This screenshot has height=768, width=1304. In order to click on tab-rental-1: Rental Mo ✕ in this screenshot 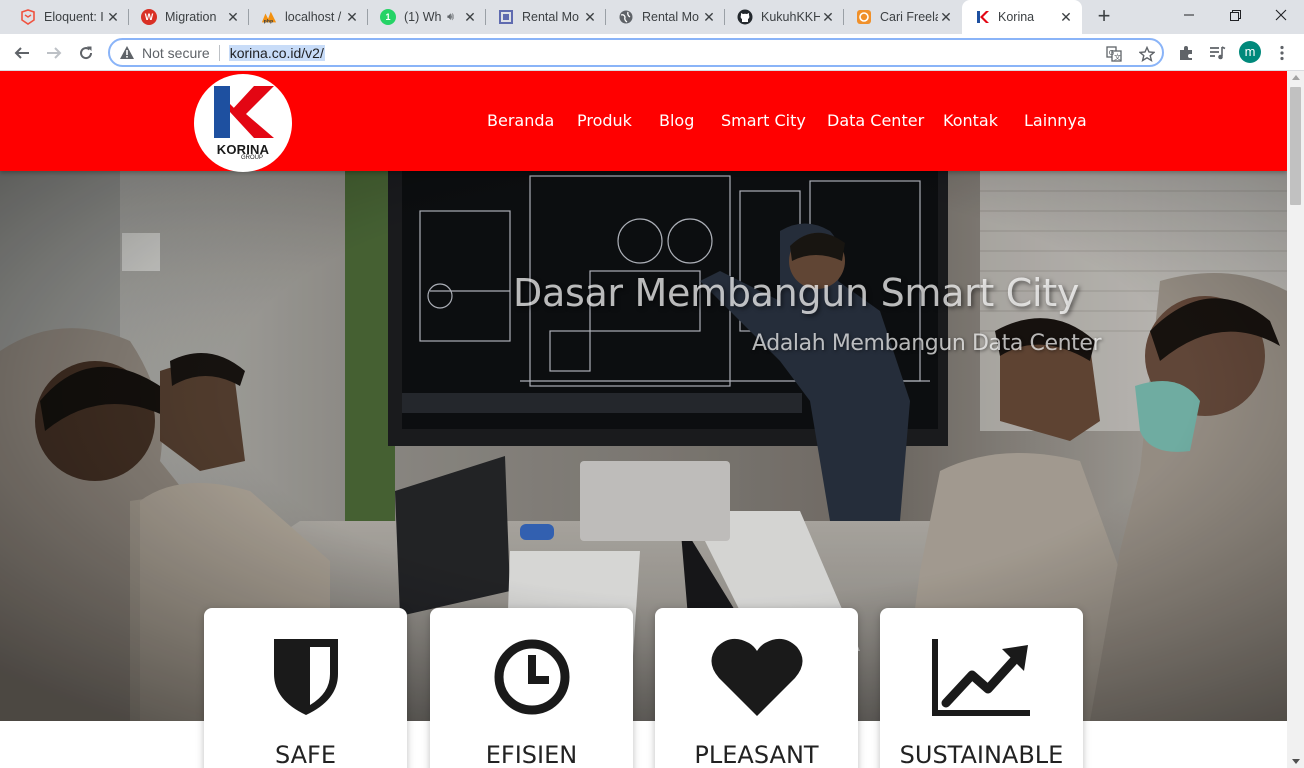, I will do `click(546, 17)`.